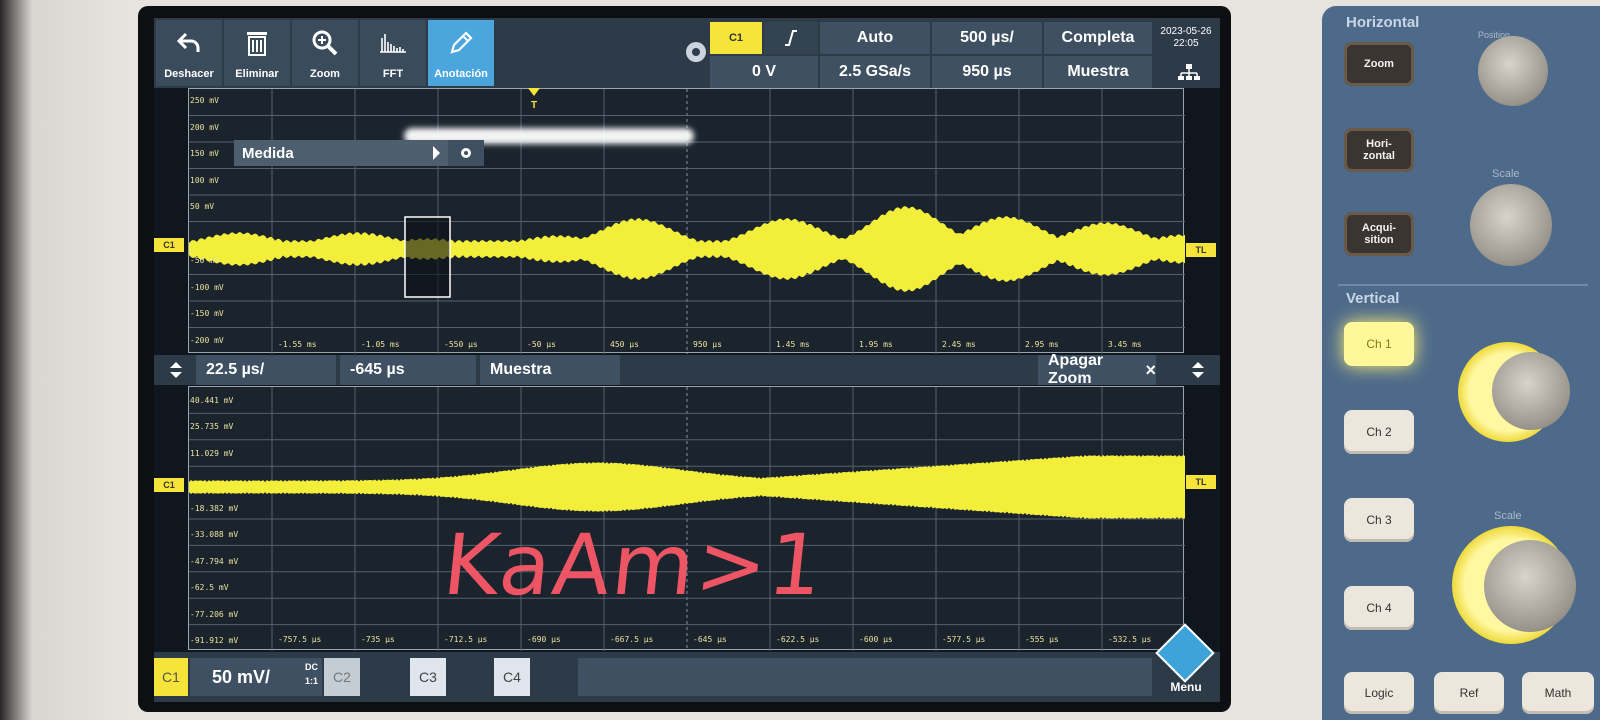  Describe the element at coordinates (634, 565) in the screenshot. I see `handwritten-annotation: KaAm>1` at that location.